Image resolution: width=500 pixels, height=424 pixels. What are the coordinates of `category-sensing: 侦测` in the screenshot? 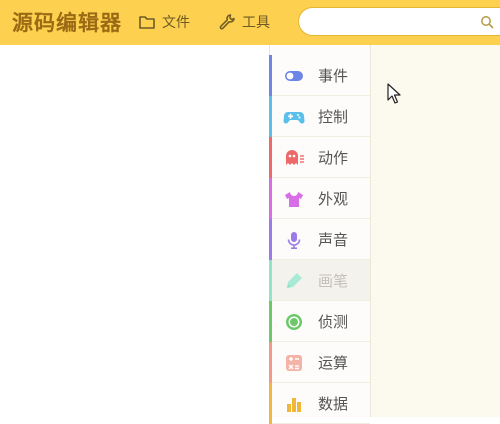 It's located at (319, 321).